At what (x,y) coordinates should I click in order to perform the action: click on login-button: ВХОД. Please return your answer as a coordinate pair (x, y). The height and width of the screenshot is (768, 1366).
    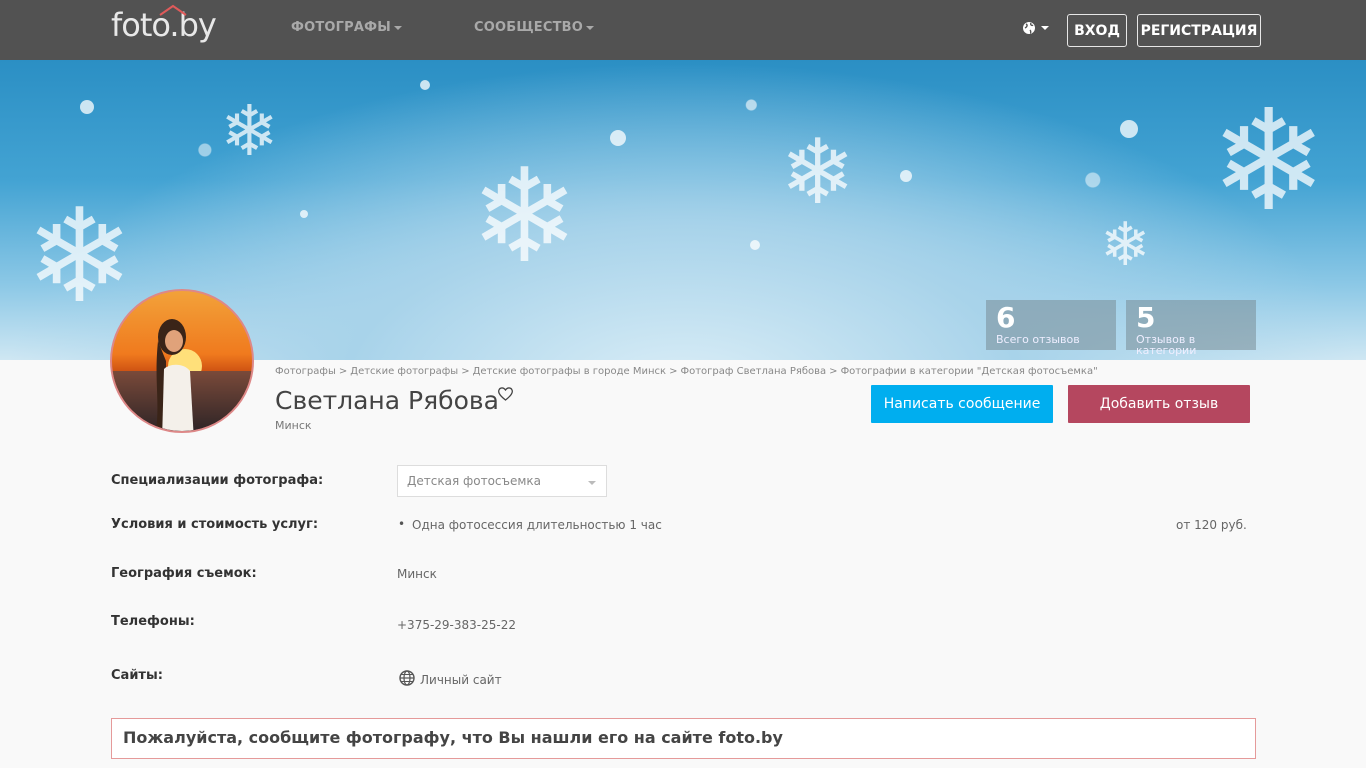
    Looking at the image, I should click on (1097, 30).